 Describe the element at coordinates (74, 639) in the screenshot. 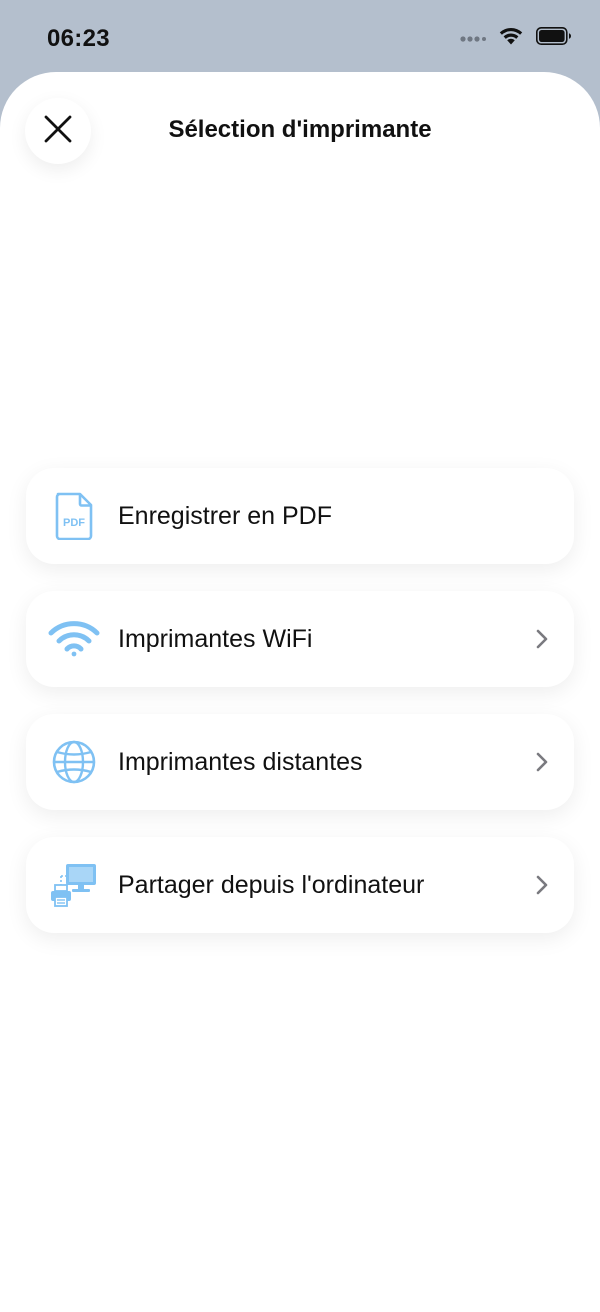

I see `wifi-icon` at that location.